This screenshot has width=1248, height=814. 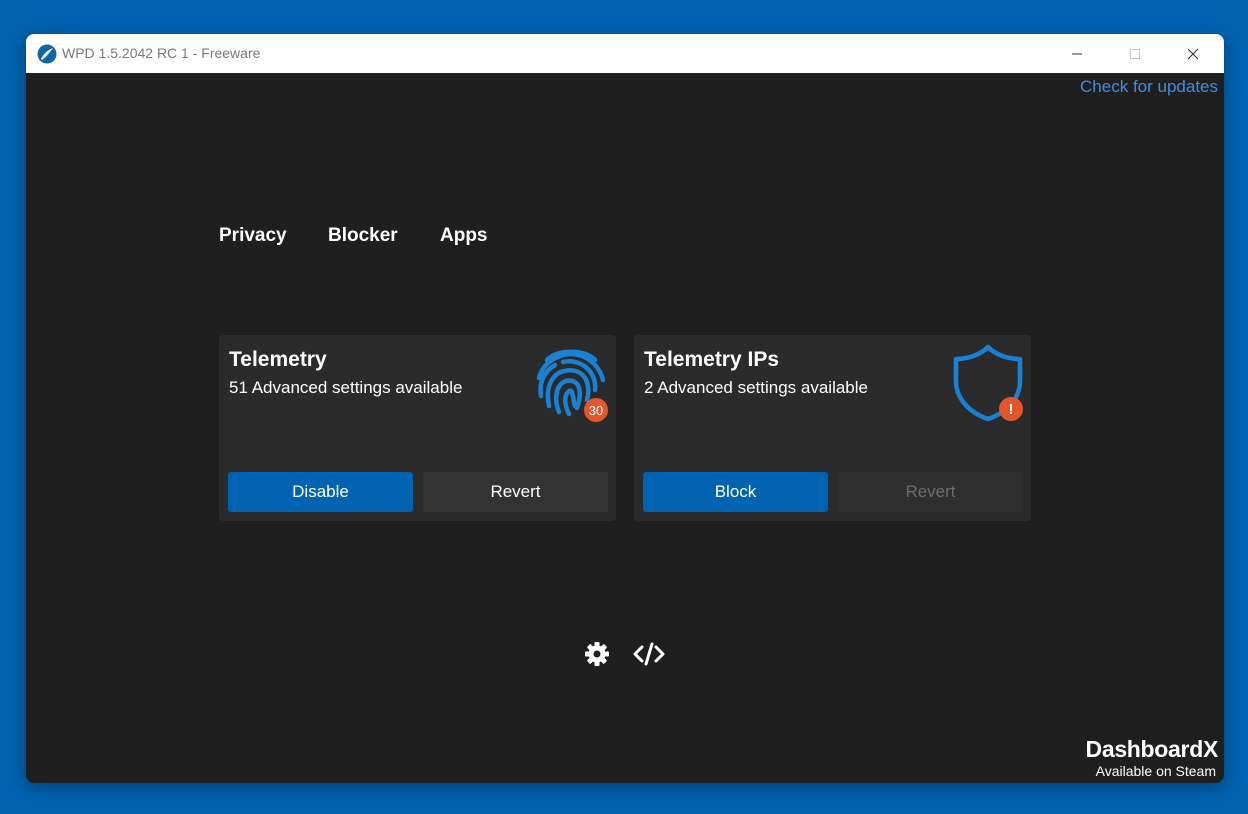 I want to click on block-button: Block, so click(x=735, y=492).